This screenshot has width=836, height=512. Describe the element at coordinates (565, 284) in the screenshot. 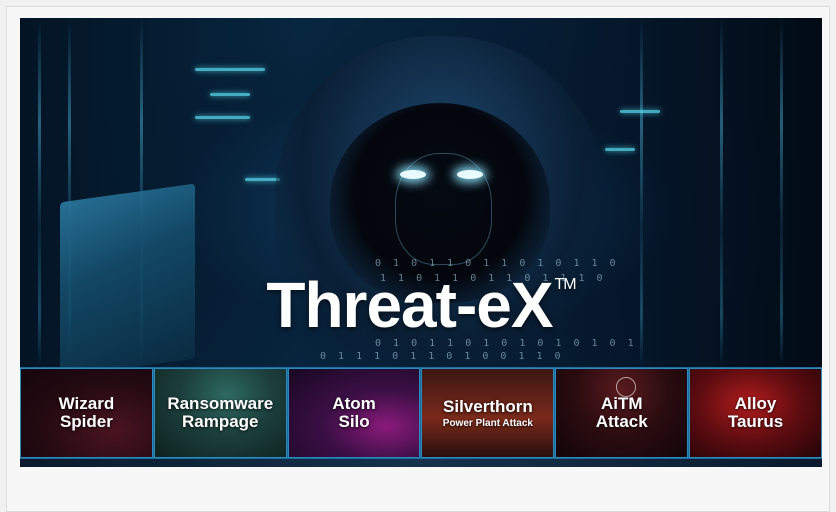

I see `trademark: TM` at that location.